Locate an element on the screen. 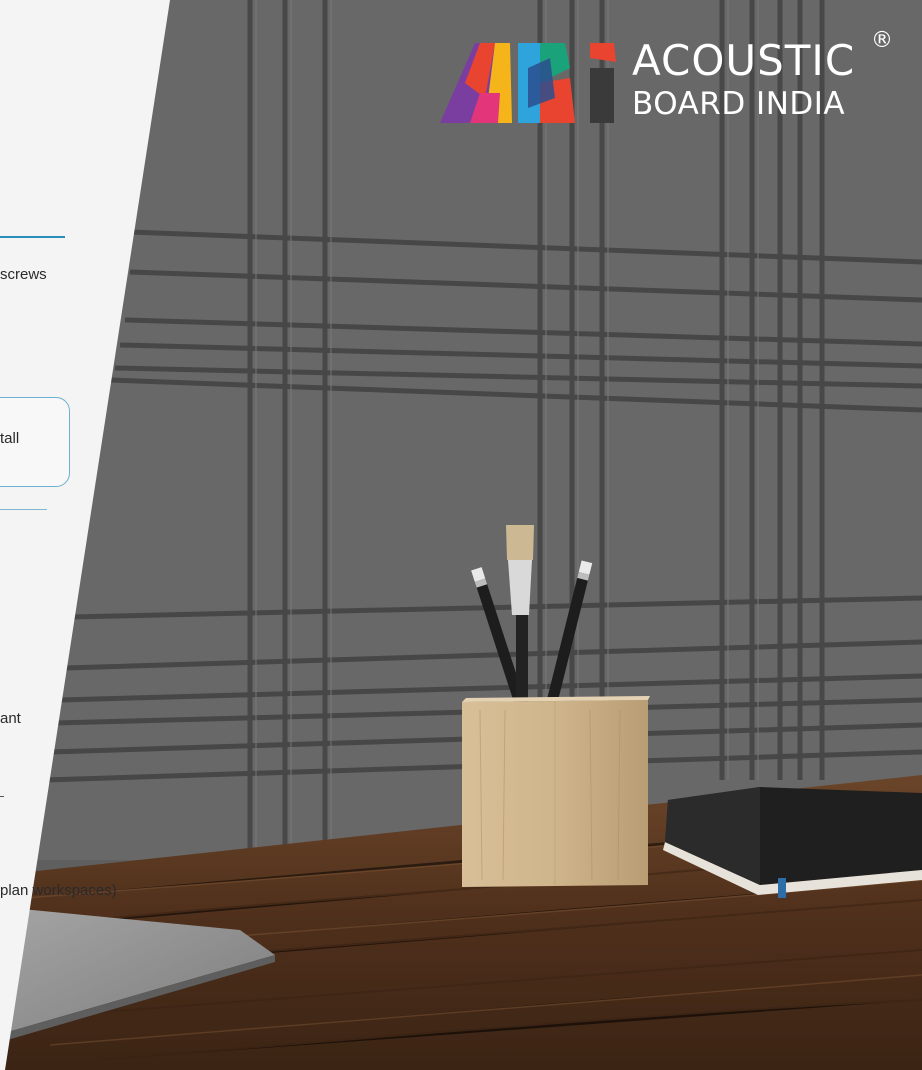  panel-text-workspaces: plan workspaces) is located at coordinates (58, 890).